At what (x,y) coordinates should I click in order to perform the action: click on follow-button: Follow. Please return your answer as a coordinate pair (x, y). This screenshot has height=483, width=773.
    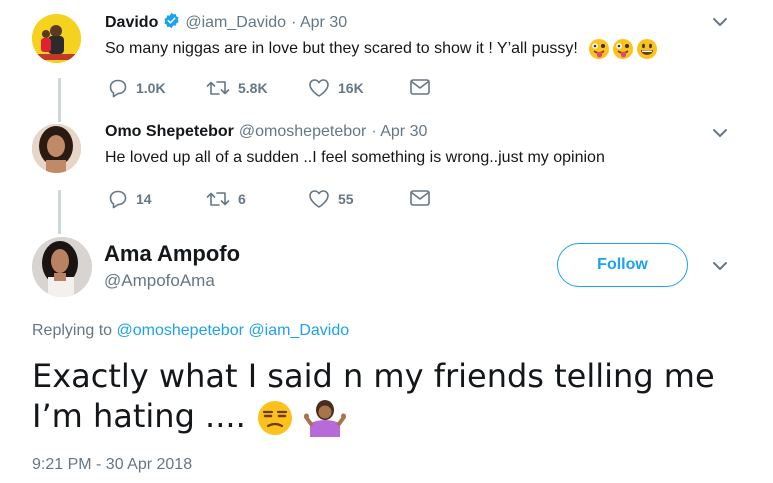
    Looking at the image, I should click on (622, 265).